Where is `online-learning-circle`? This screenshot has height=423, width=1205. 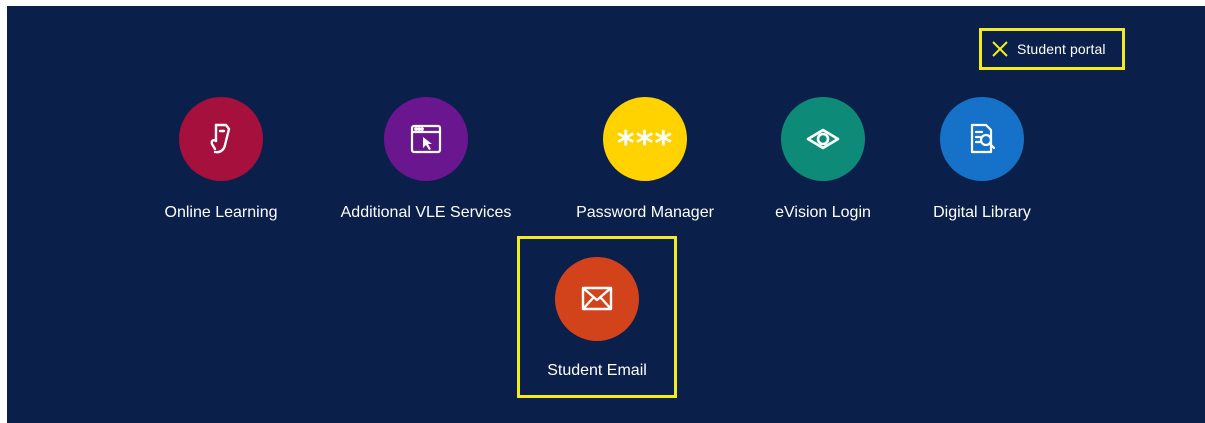
online-learning-circle is located at coordinates (221, 139).